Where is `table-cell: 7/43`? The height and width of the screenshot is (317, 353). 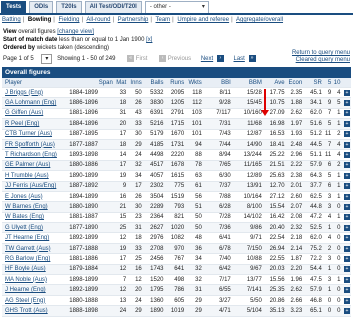 table-cell: 7/43 is located at coordinates (217, 134).